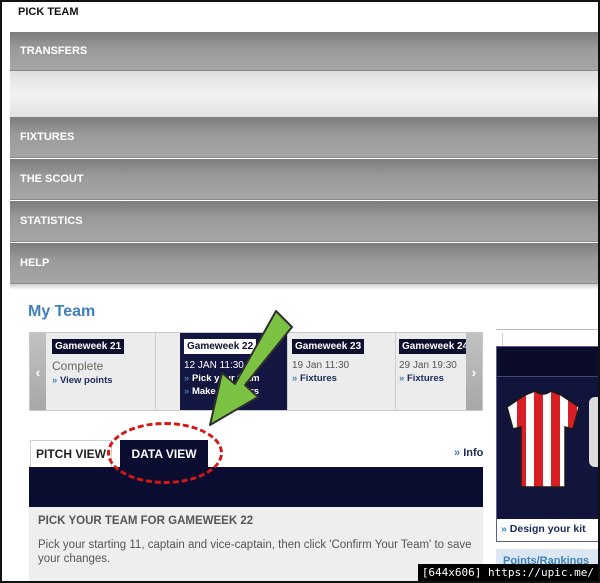  Describe the element at coordinates (88, 346) in the screenshot. I see `gameweek-title: Gameweek 21` at that location.